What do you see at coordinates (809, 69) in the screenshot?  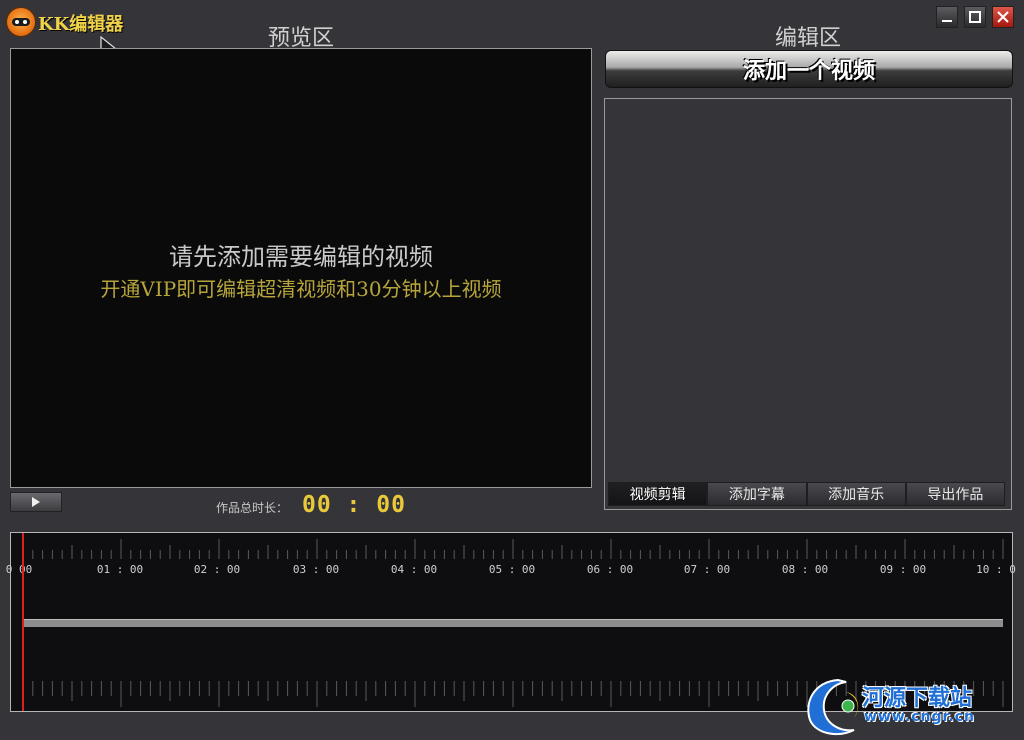 I see `add-video-button: 添加一个视频` at bounding box center [809, 69].